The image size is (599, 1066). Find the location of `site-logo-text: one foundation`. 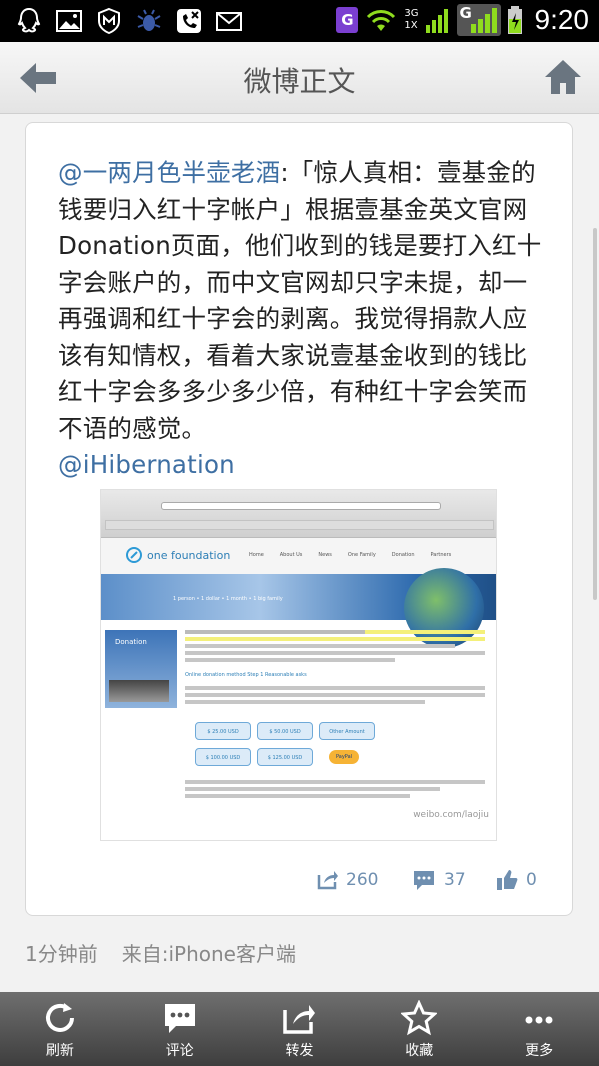

site-logo-text: one foundation is located at coordinates (189, 555).